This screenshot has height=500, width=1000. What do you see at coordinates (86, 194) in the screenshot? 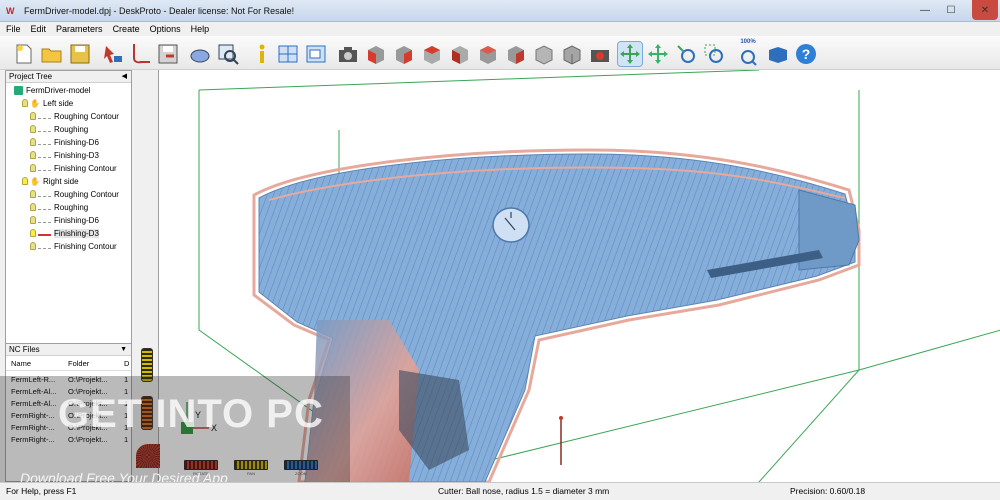
I see `tree-op-label: Roughing Contour` at bounding box center [86, 194].